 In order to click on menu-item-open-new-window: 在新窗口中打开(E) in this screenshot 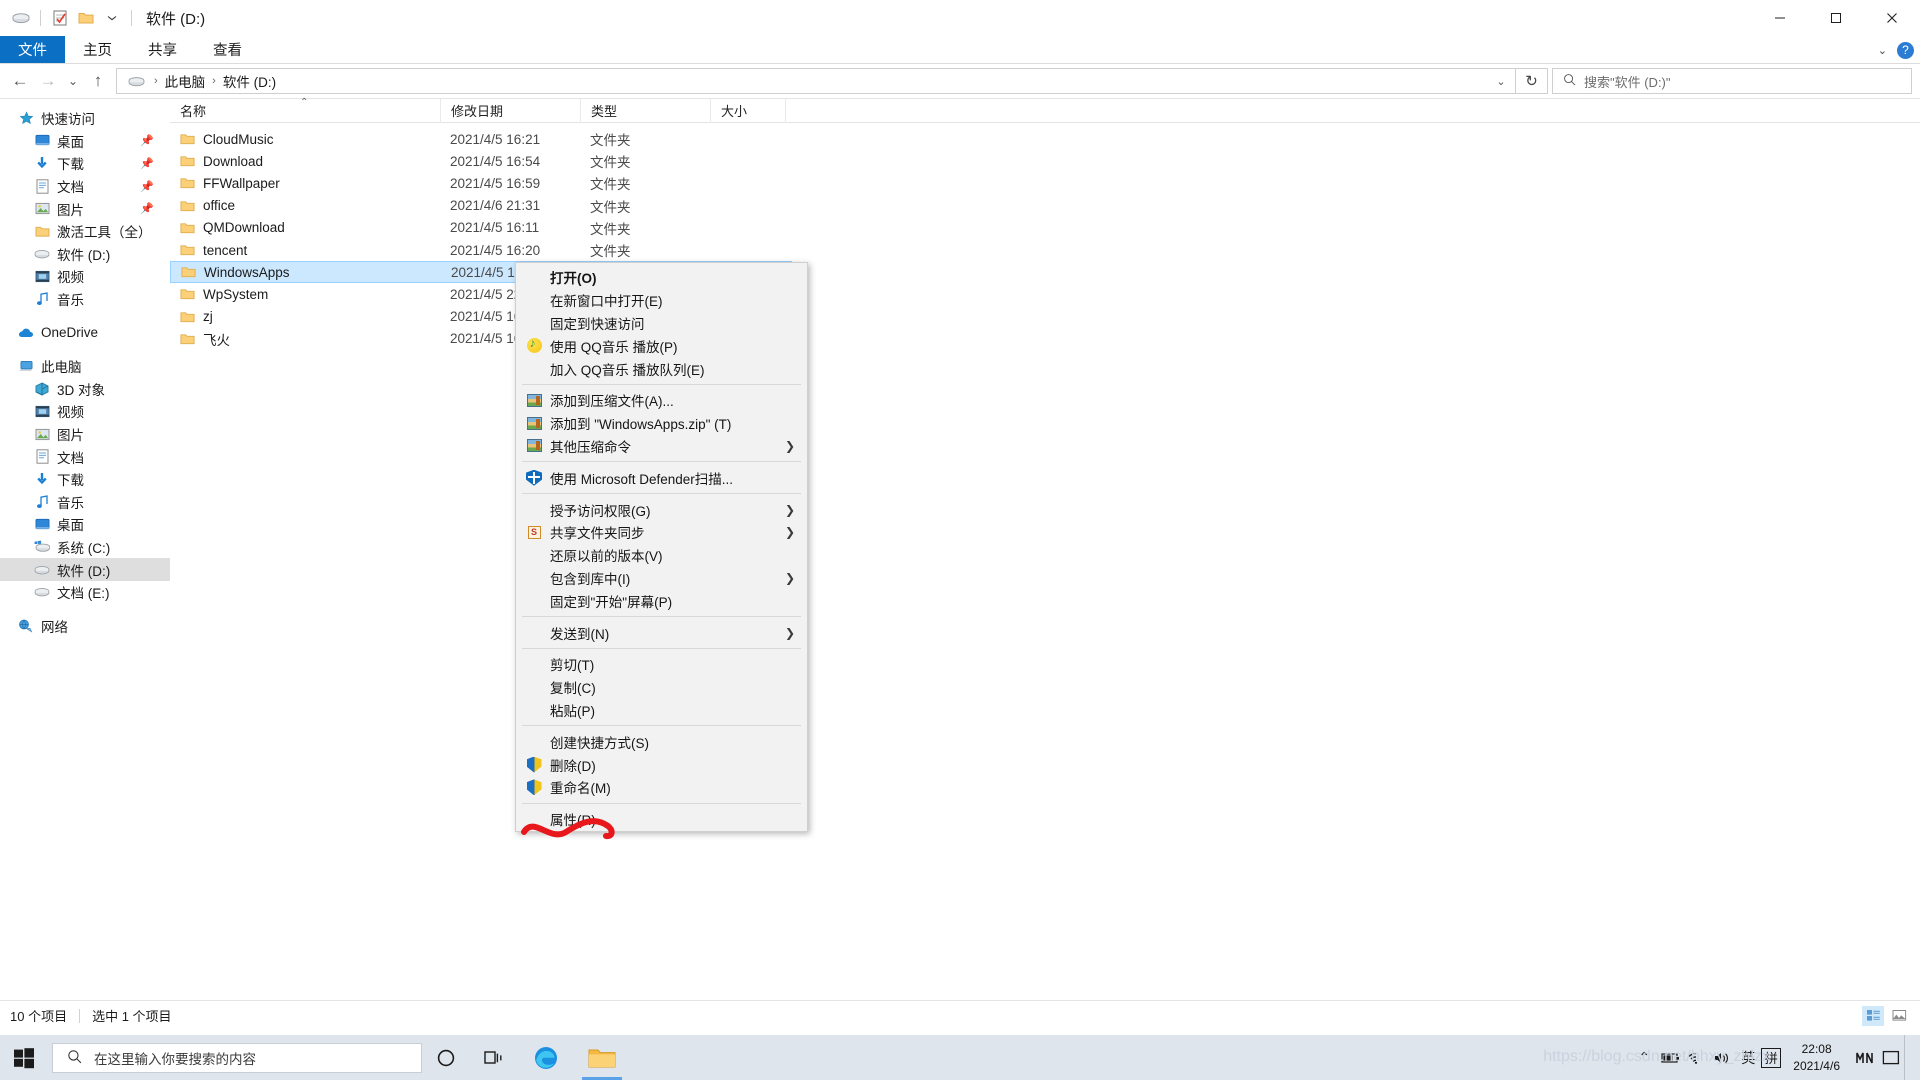, I will do `click(661, 300)`.